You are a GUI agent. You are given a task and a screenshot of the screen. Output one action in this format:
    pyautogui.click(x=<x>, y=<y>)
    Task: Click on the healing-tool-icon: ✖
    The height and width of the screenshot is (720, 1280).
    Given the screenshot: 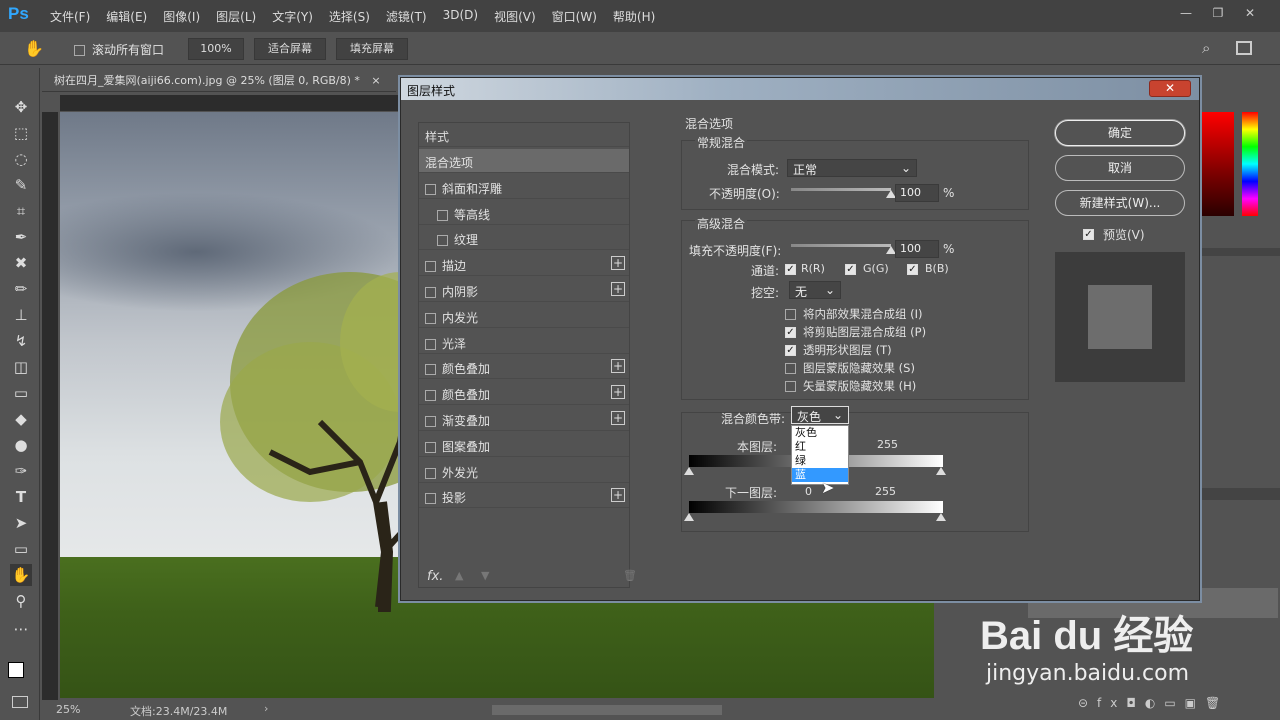 What is the action you would take?
    pyautogui.click(x=21, y=263)
    